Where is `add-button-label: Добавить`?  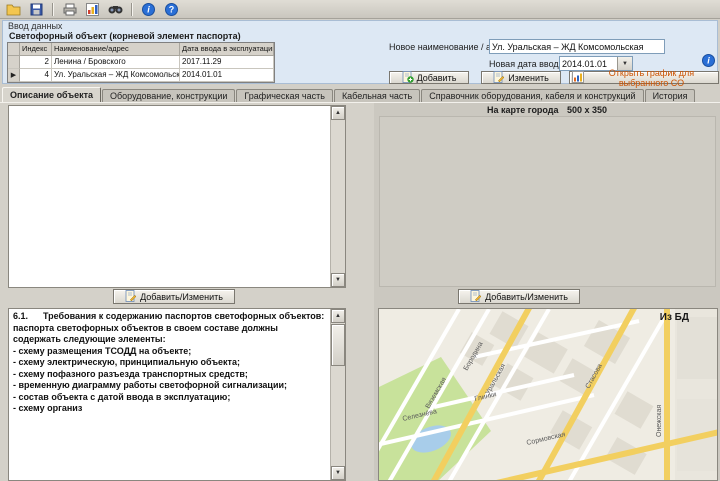 add-button-label: Добавить is located at coordinates (437, 78).